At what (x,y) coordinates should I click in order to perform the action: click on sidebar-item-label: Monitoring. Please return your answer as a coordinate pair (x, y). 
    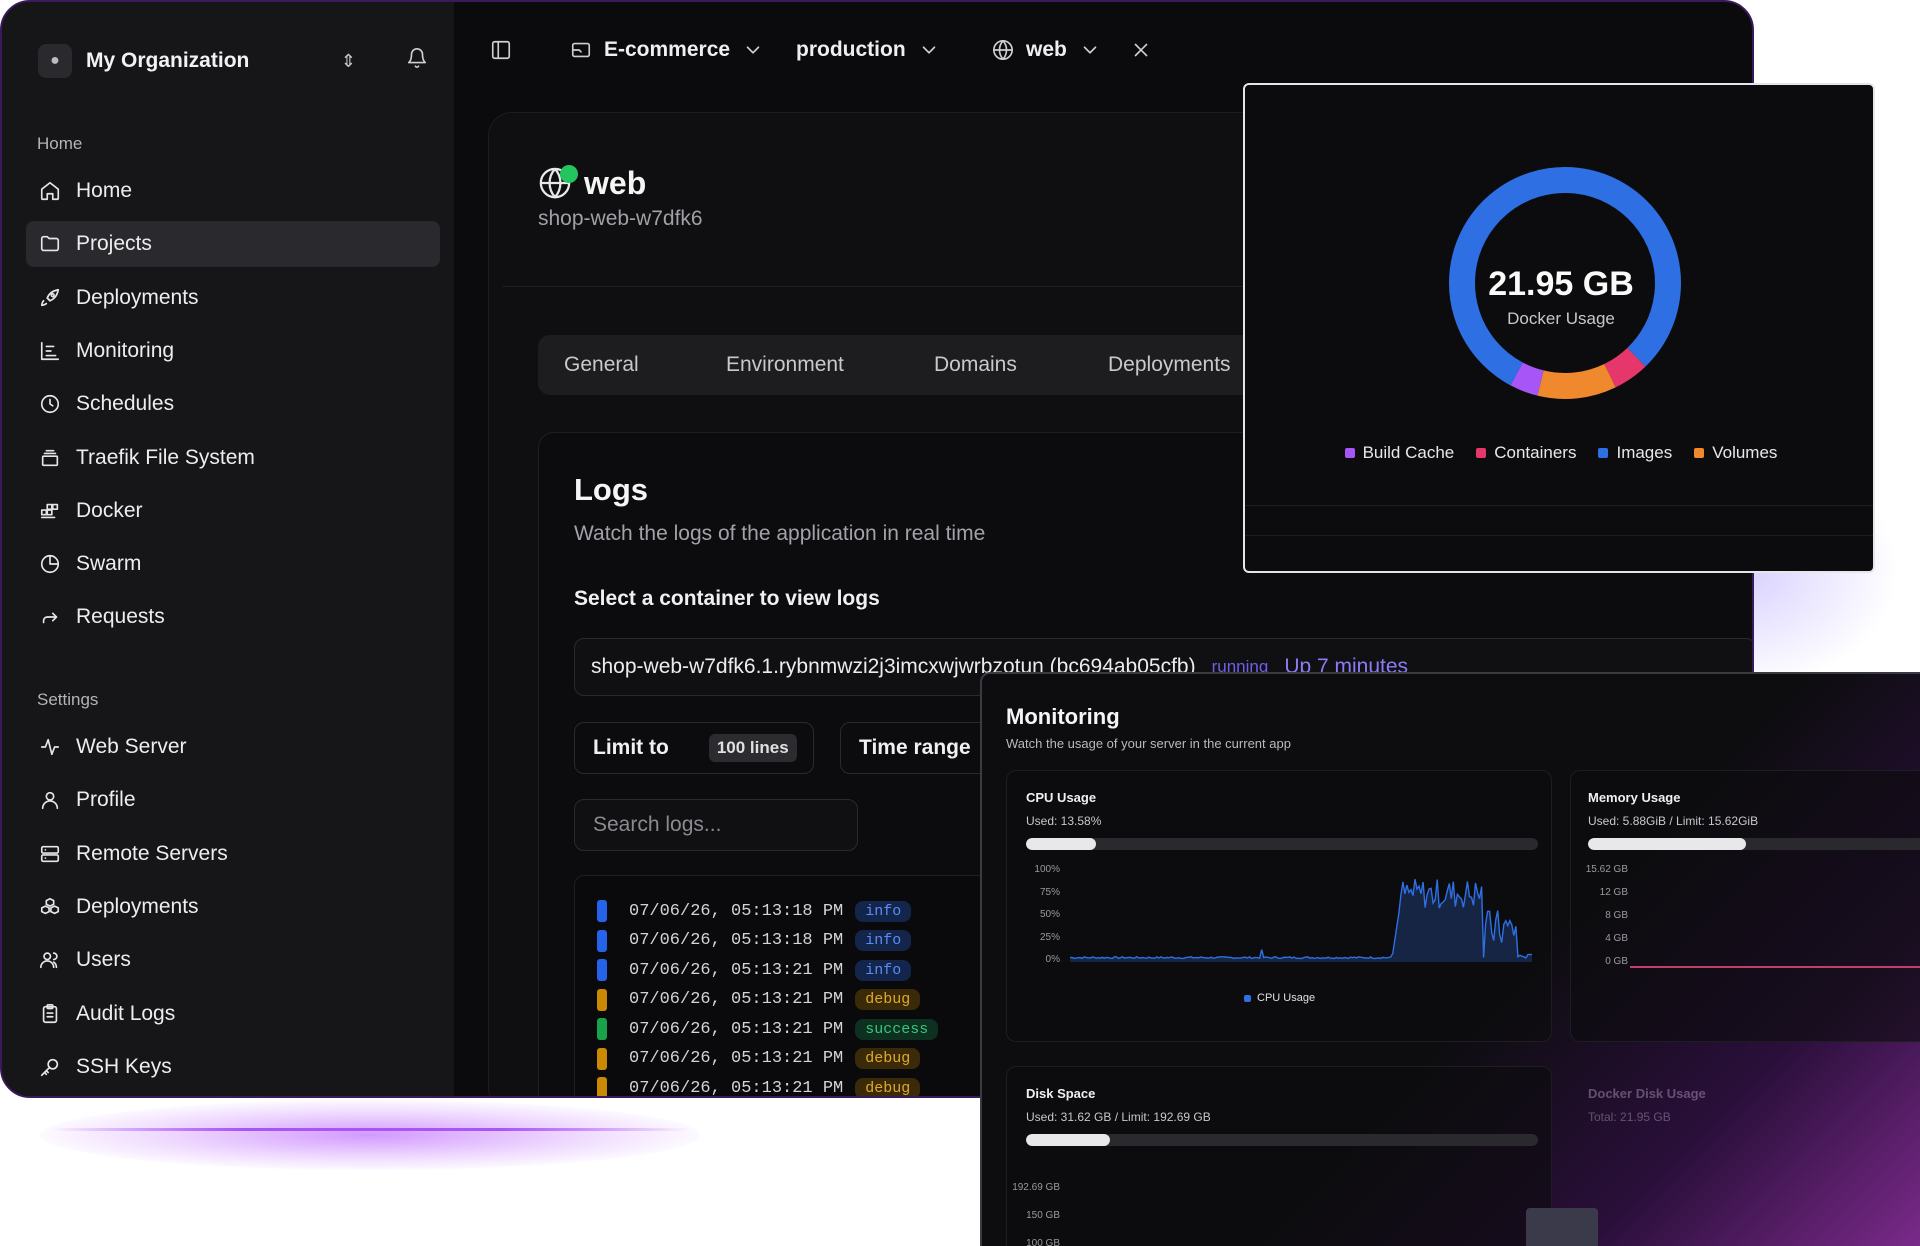
    Looking at the image, I should click on (125, 350).